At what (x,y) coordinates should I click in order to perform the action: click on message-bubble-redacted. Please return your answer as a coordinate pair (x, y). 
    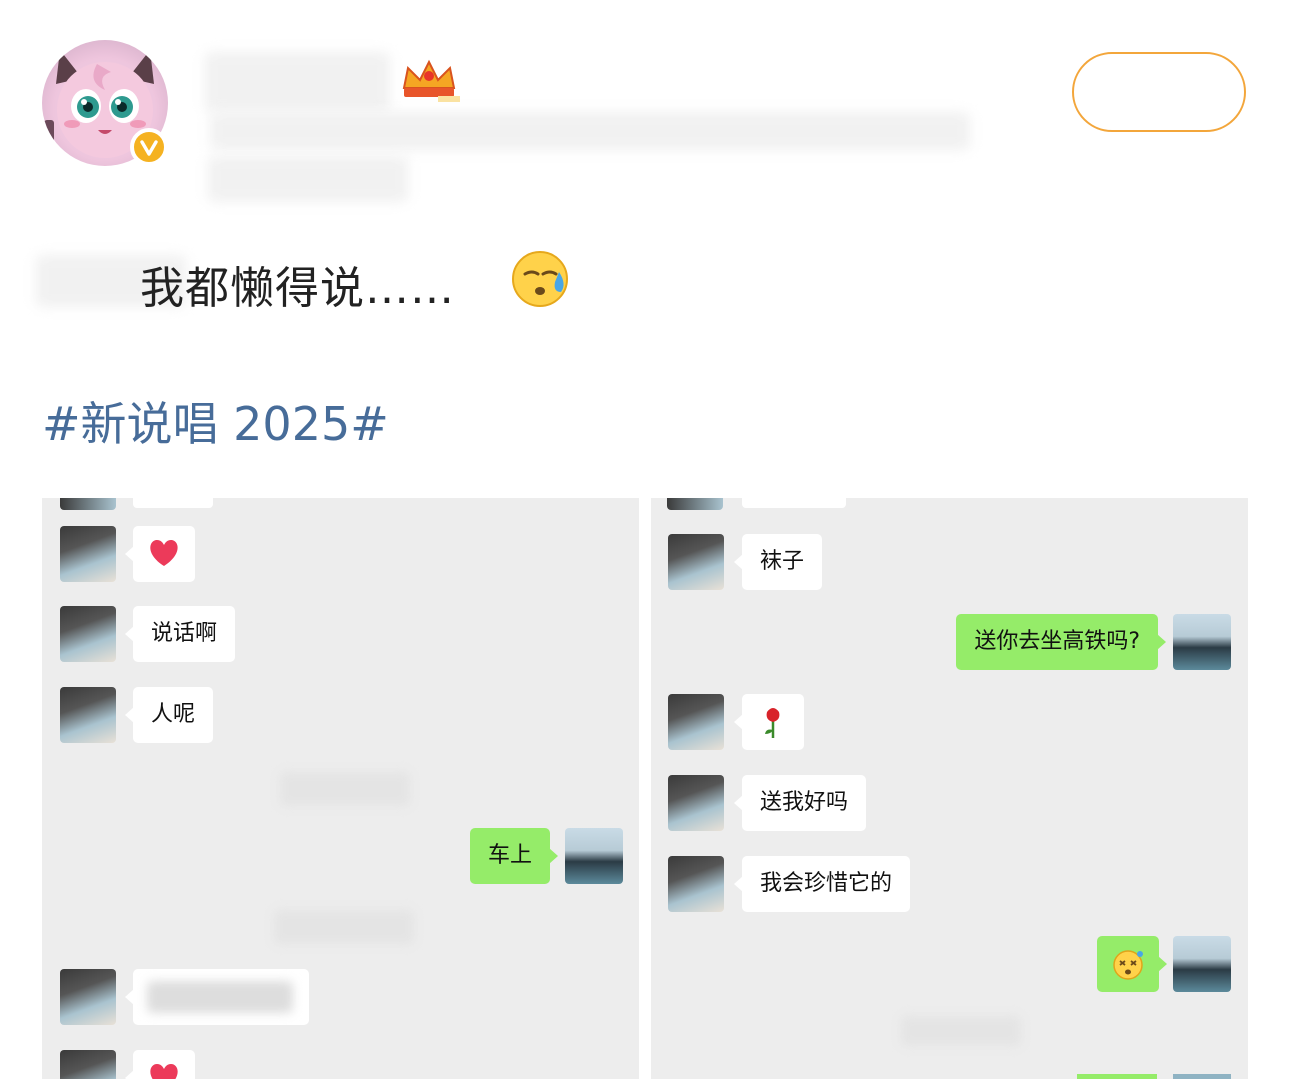
    Looking at the image, I should click on (217, 997).